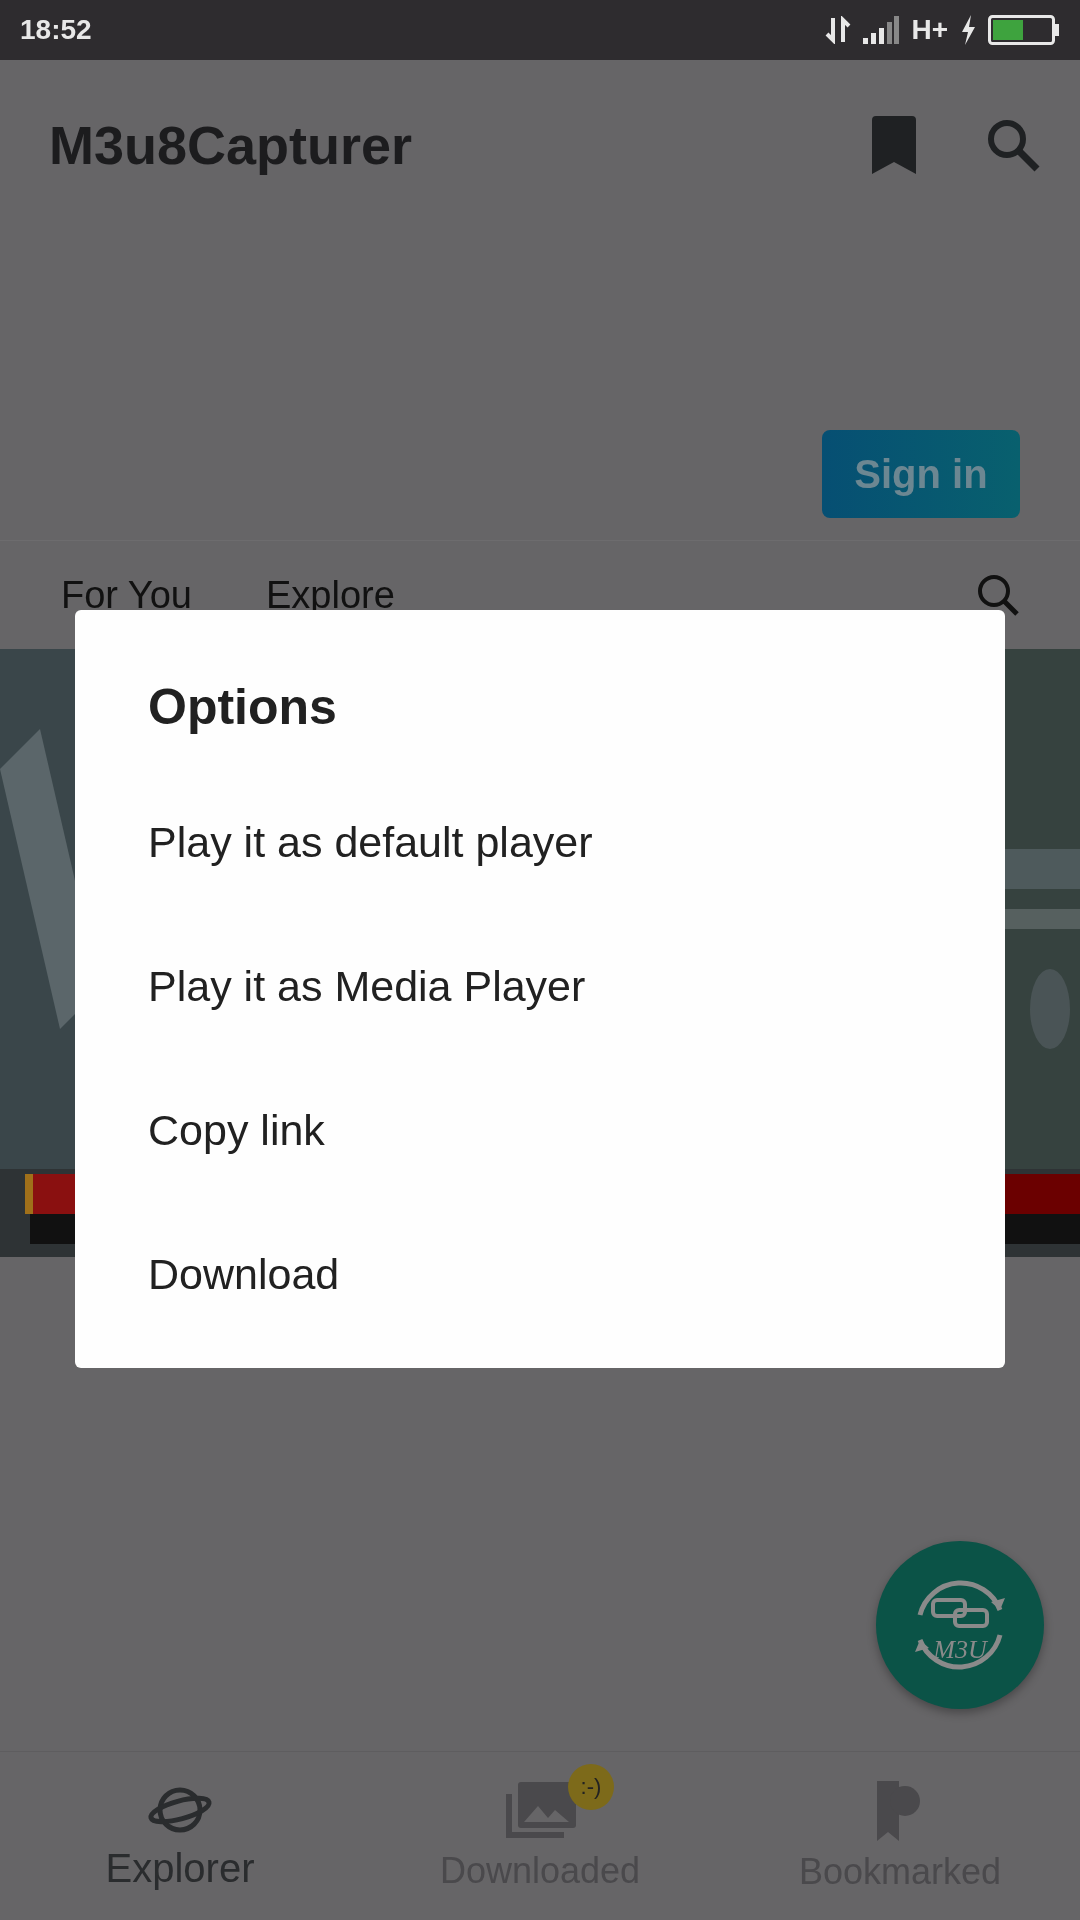 The height and width of the screenshot is (1920, 1080). I want to click on app-title: M3u8Capturer, so click(231, 145).